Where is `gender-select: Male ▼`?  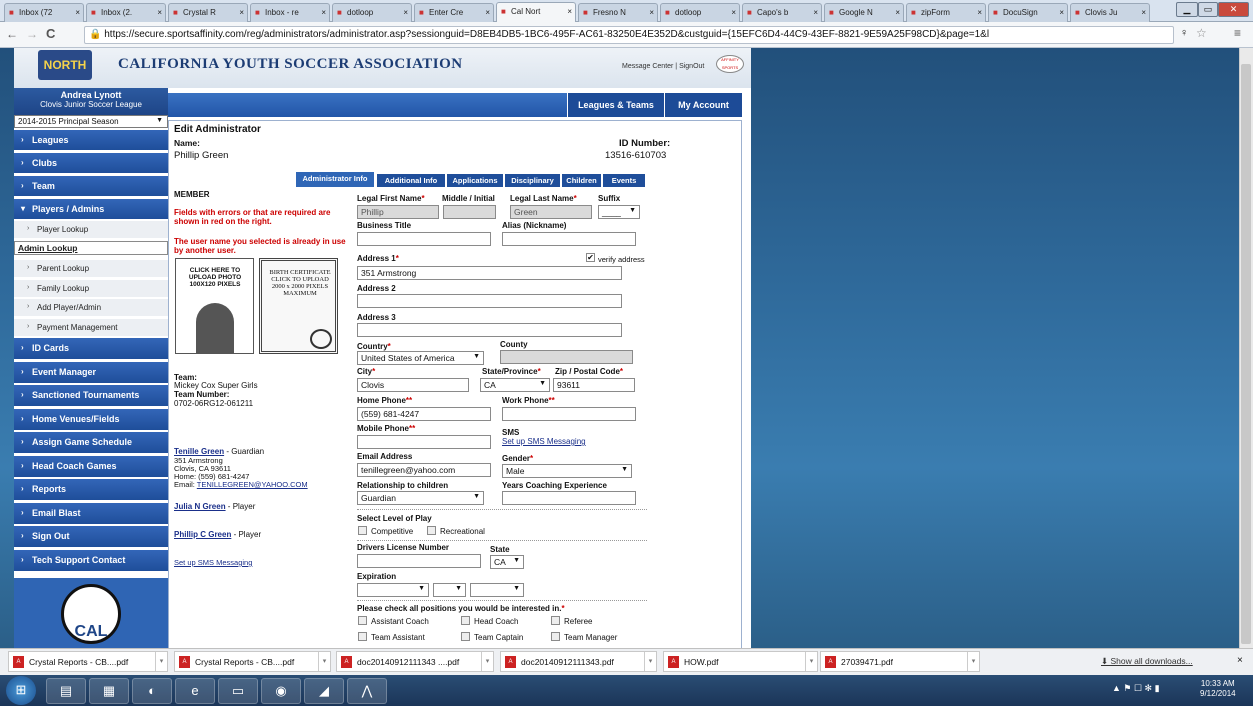
gender-select: Male ▼ is located at coordinates (567, 471).